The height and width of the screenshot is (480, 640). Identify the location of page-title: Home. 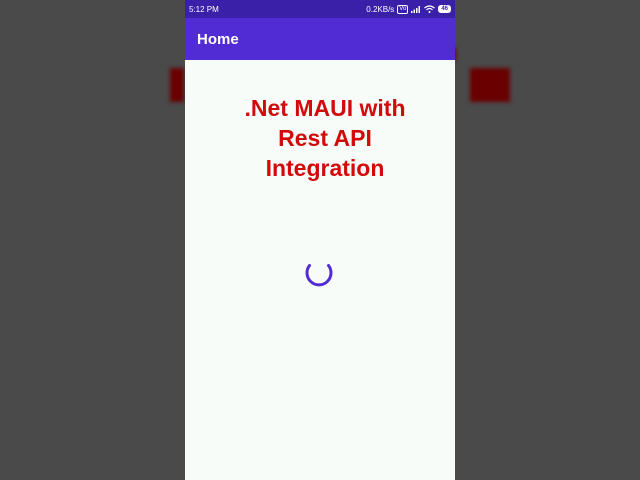
(218, 39).